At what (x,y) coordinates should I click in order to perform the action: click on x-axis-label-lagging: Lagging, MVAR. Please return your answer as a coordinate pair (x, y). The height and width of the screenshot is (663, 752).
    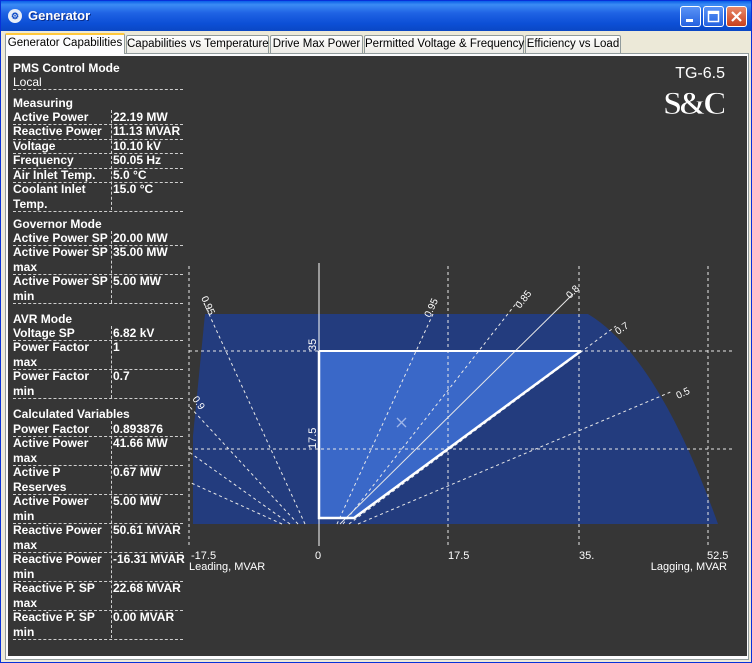
    Looking at the image, I should click on (689, 567).